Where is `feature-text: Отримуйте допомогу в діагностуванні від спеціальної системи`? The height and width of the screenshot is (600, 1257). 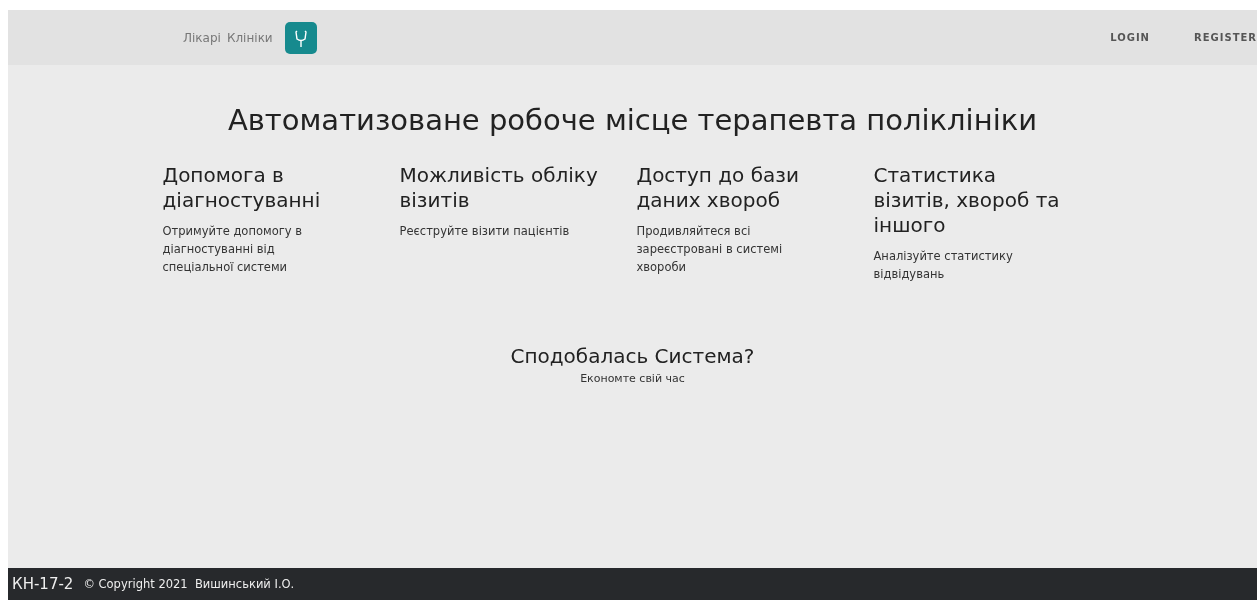
feature-text: Отримуйте допомогу в діагностуванні від спеціальної системи is located at coordinates (232, 249).